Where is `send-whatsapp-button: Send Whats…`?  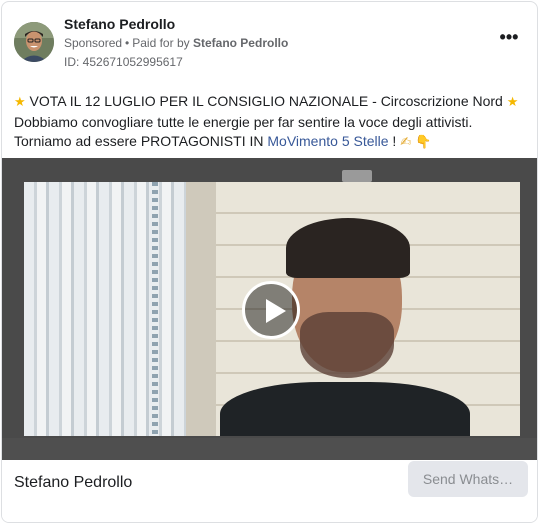 send-whatsapp-button: Send Whats… is located at coordinates (468, 479).